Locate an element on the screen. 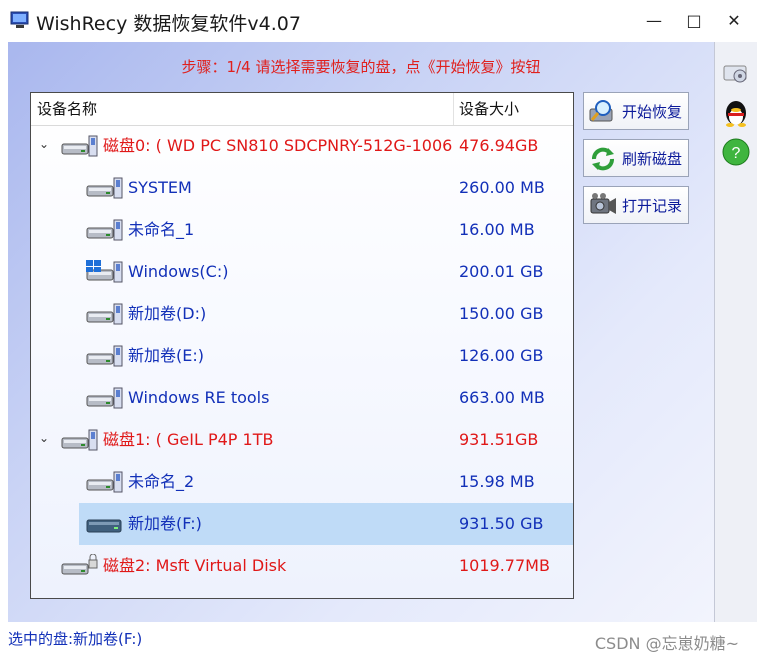 The image size is (757, 660). tree-row-disk2: 磁盘2: Msft Virtual Disk 1019.77MB is located at coordinates (302, 566).